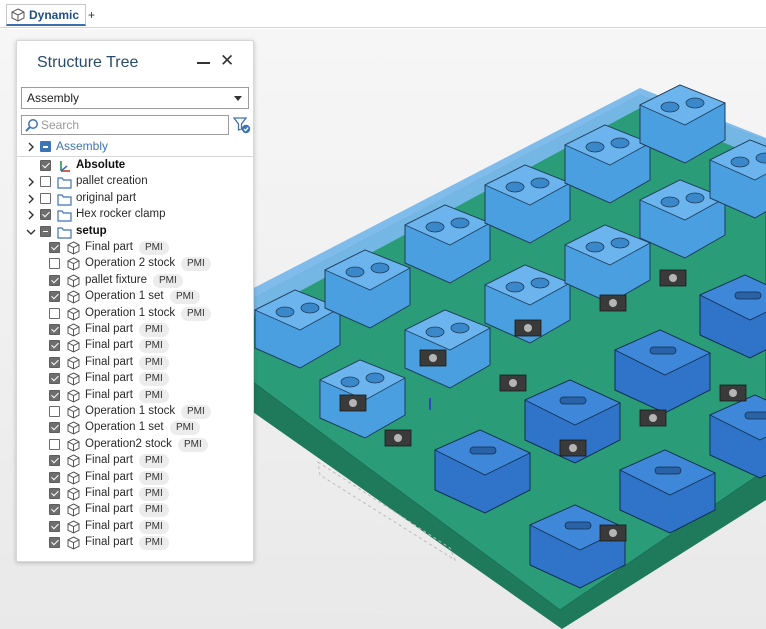  What do you see at coordinates (383, 14) in the screenshot?
I see `document-tab-bar: Dynamic +` at bounding box center [383, 14].